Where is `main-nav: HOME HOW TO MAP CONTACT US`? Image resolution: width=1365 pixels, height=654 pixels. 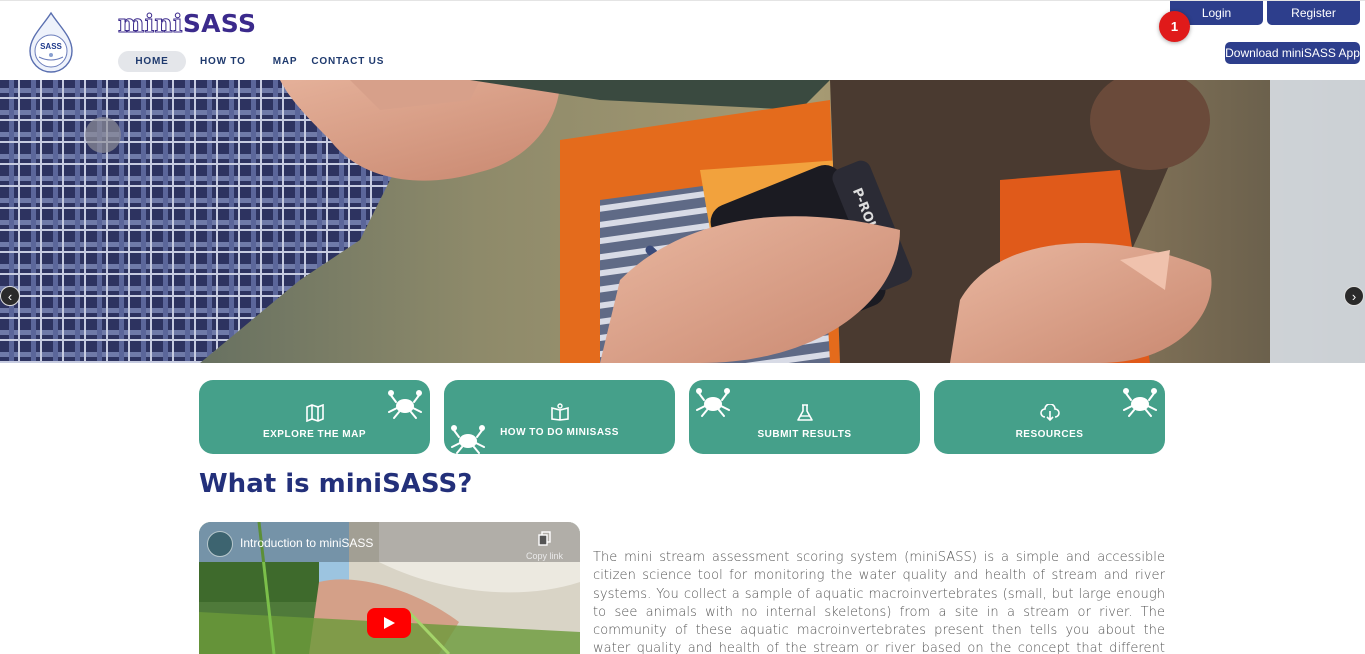 main-nav: HOME HOW TO MAP CONTACT US is located at coordinates (251, 61).